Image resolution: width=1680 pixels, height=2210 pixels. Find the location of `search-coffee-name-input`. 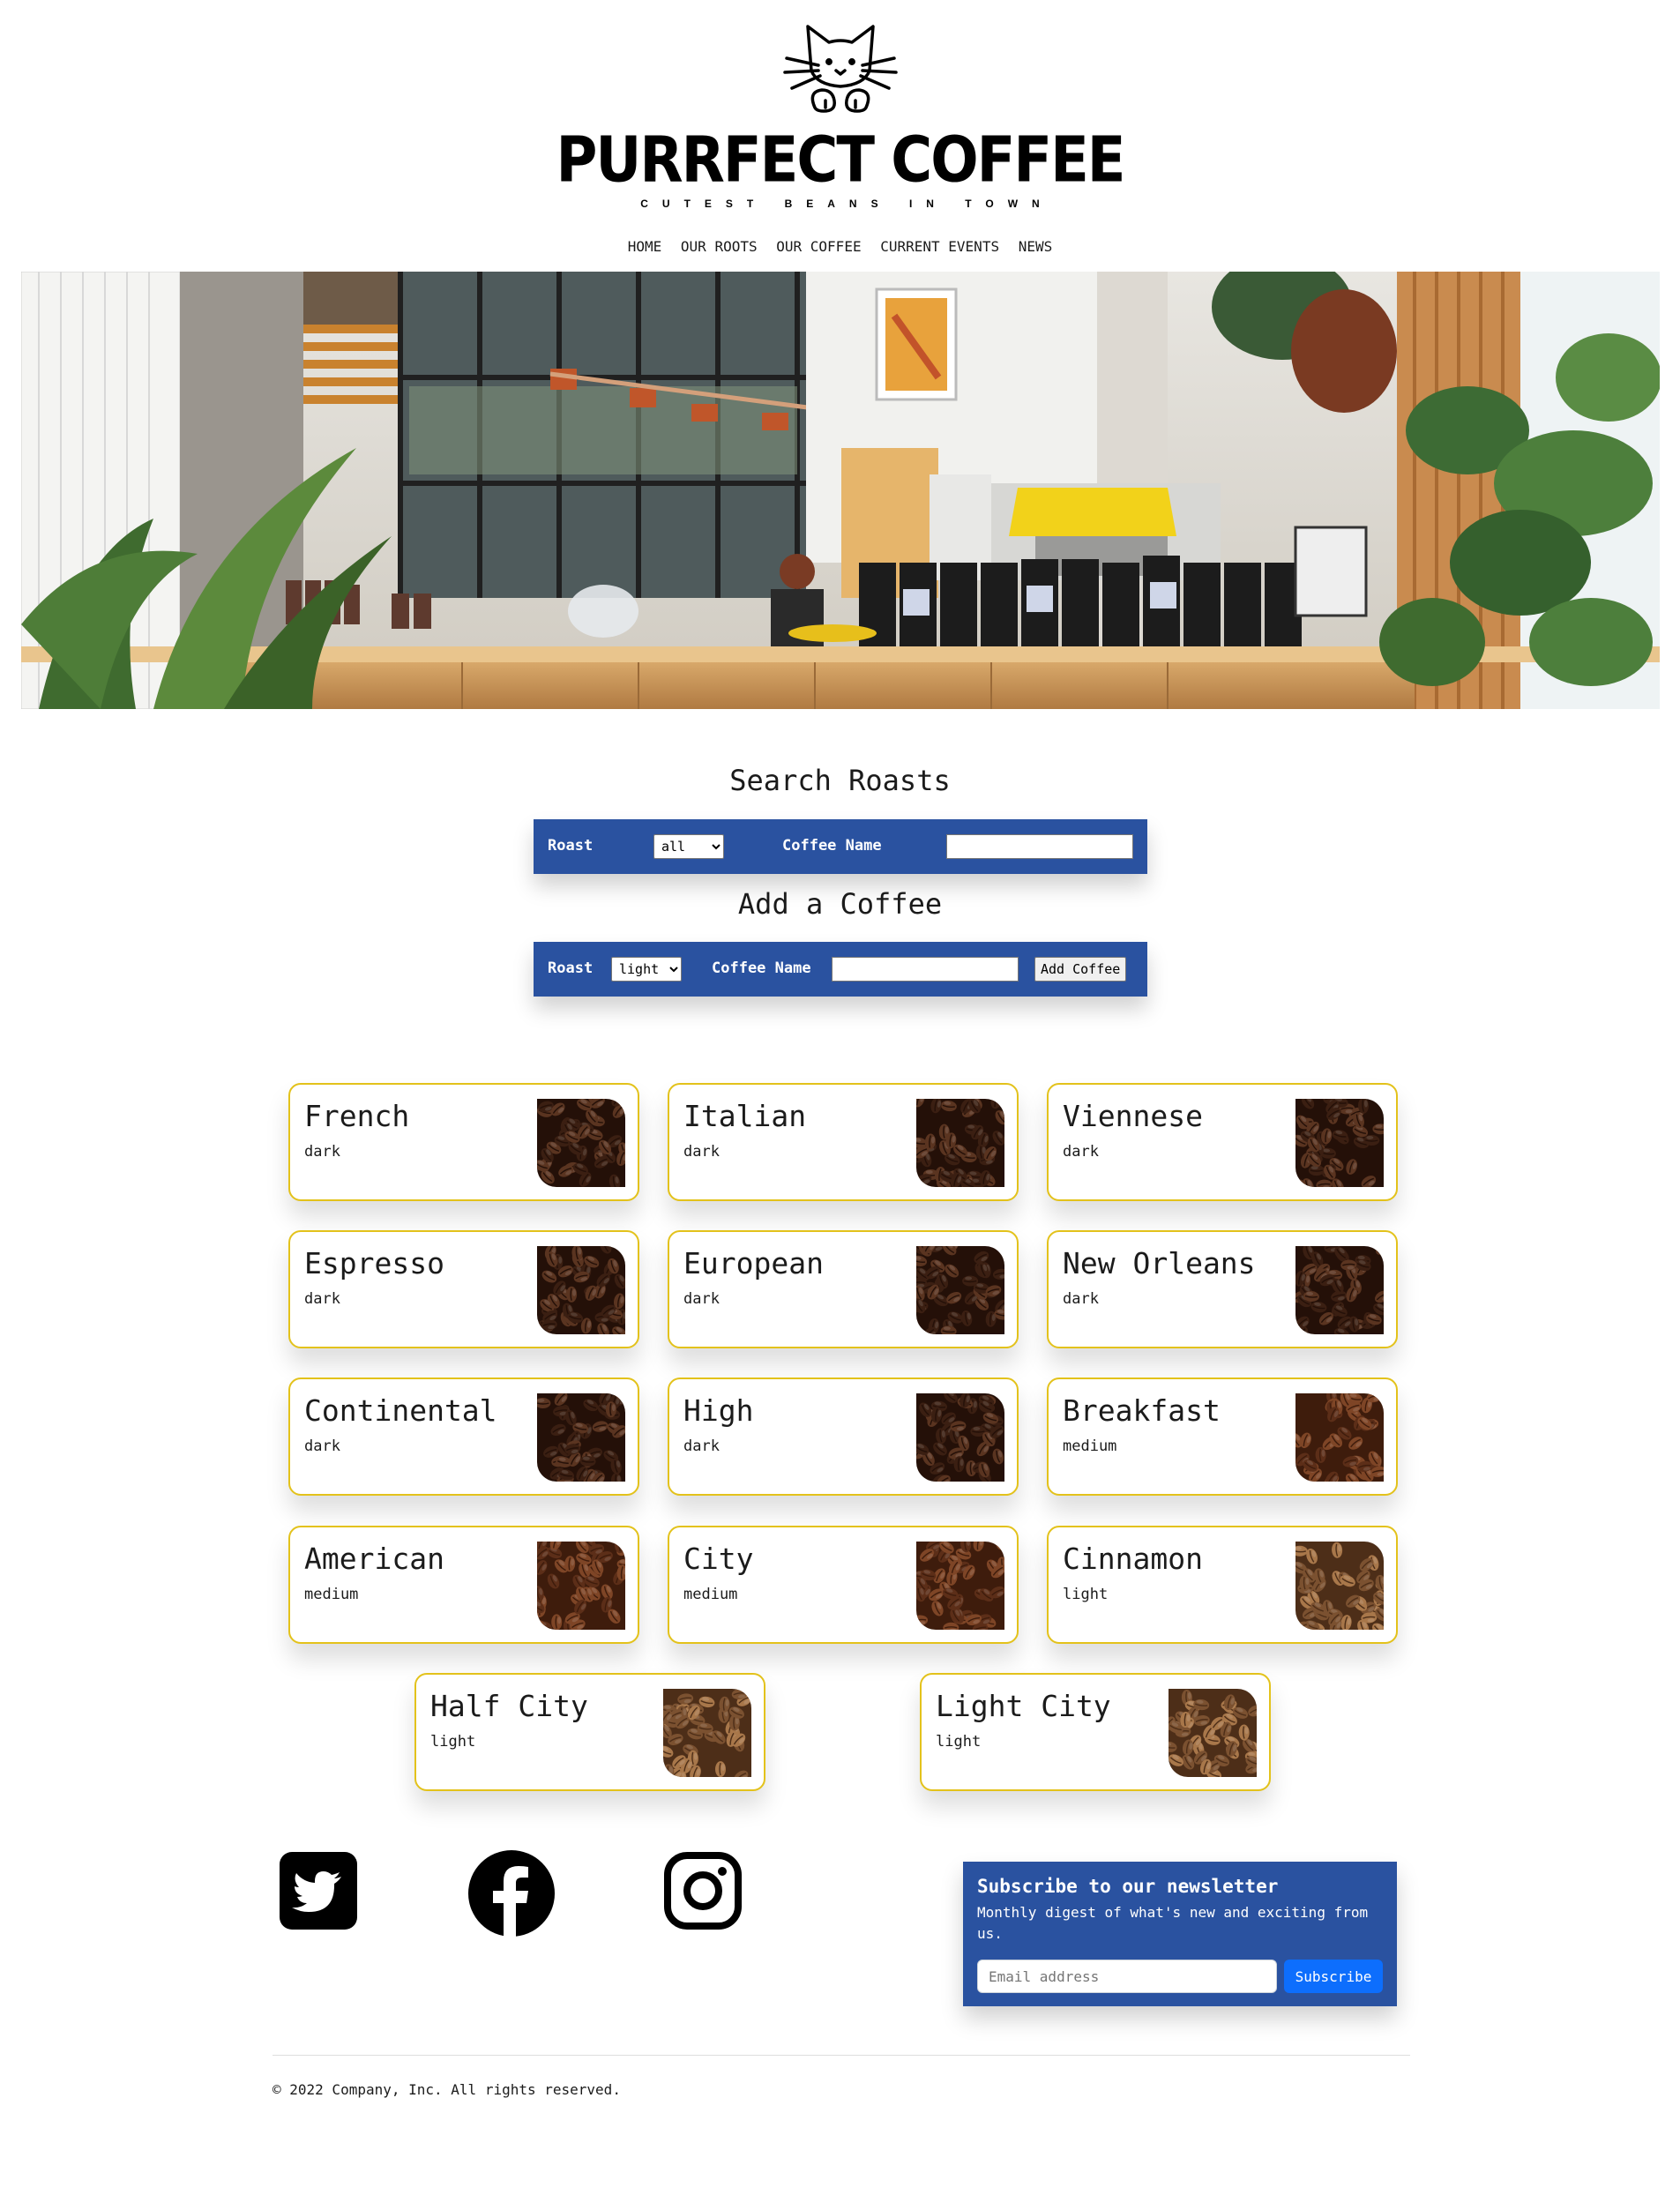

search-coffee-name-input is located at coordinates (1039, 846).